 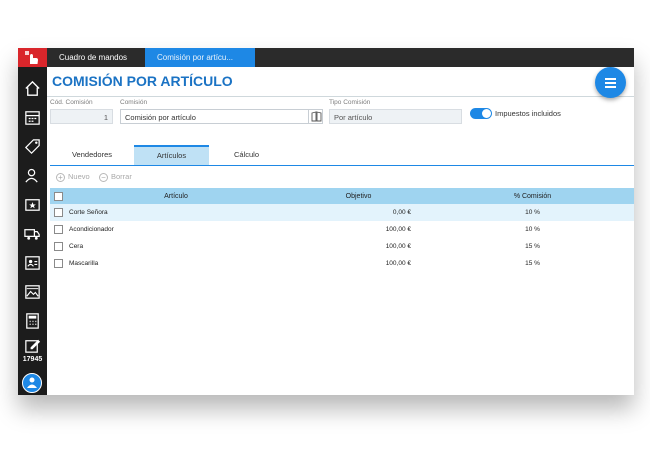 I want to click on title-bar: COMISIÓN POR ARTÍCULO, so click(x=340, y=82).